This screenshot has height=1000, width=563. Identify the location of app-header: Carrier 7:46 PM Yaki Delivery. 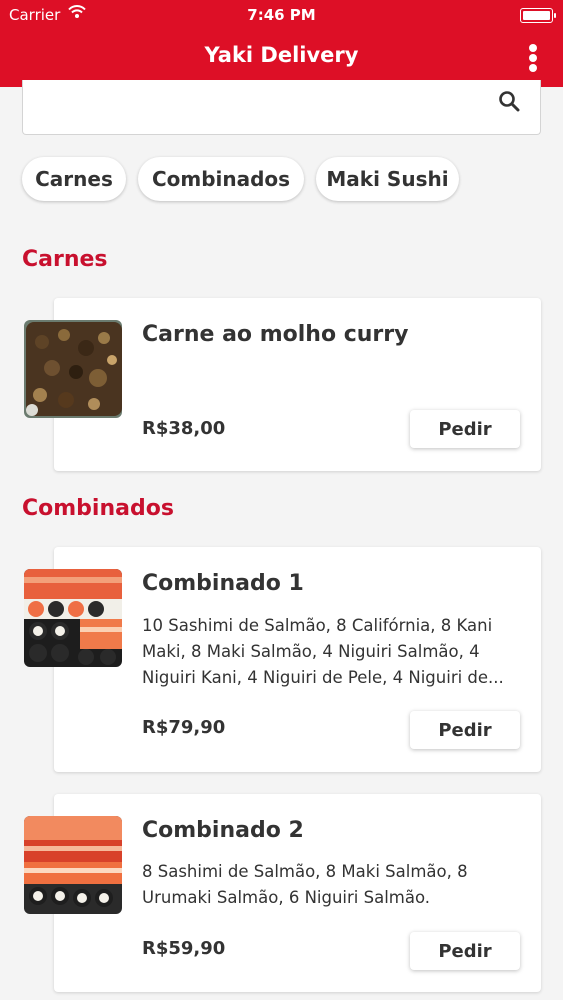
(281, 43).